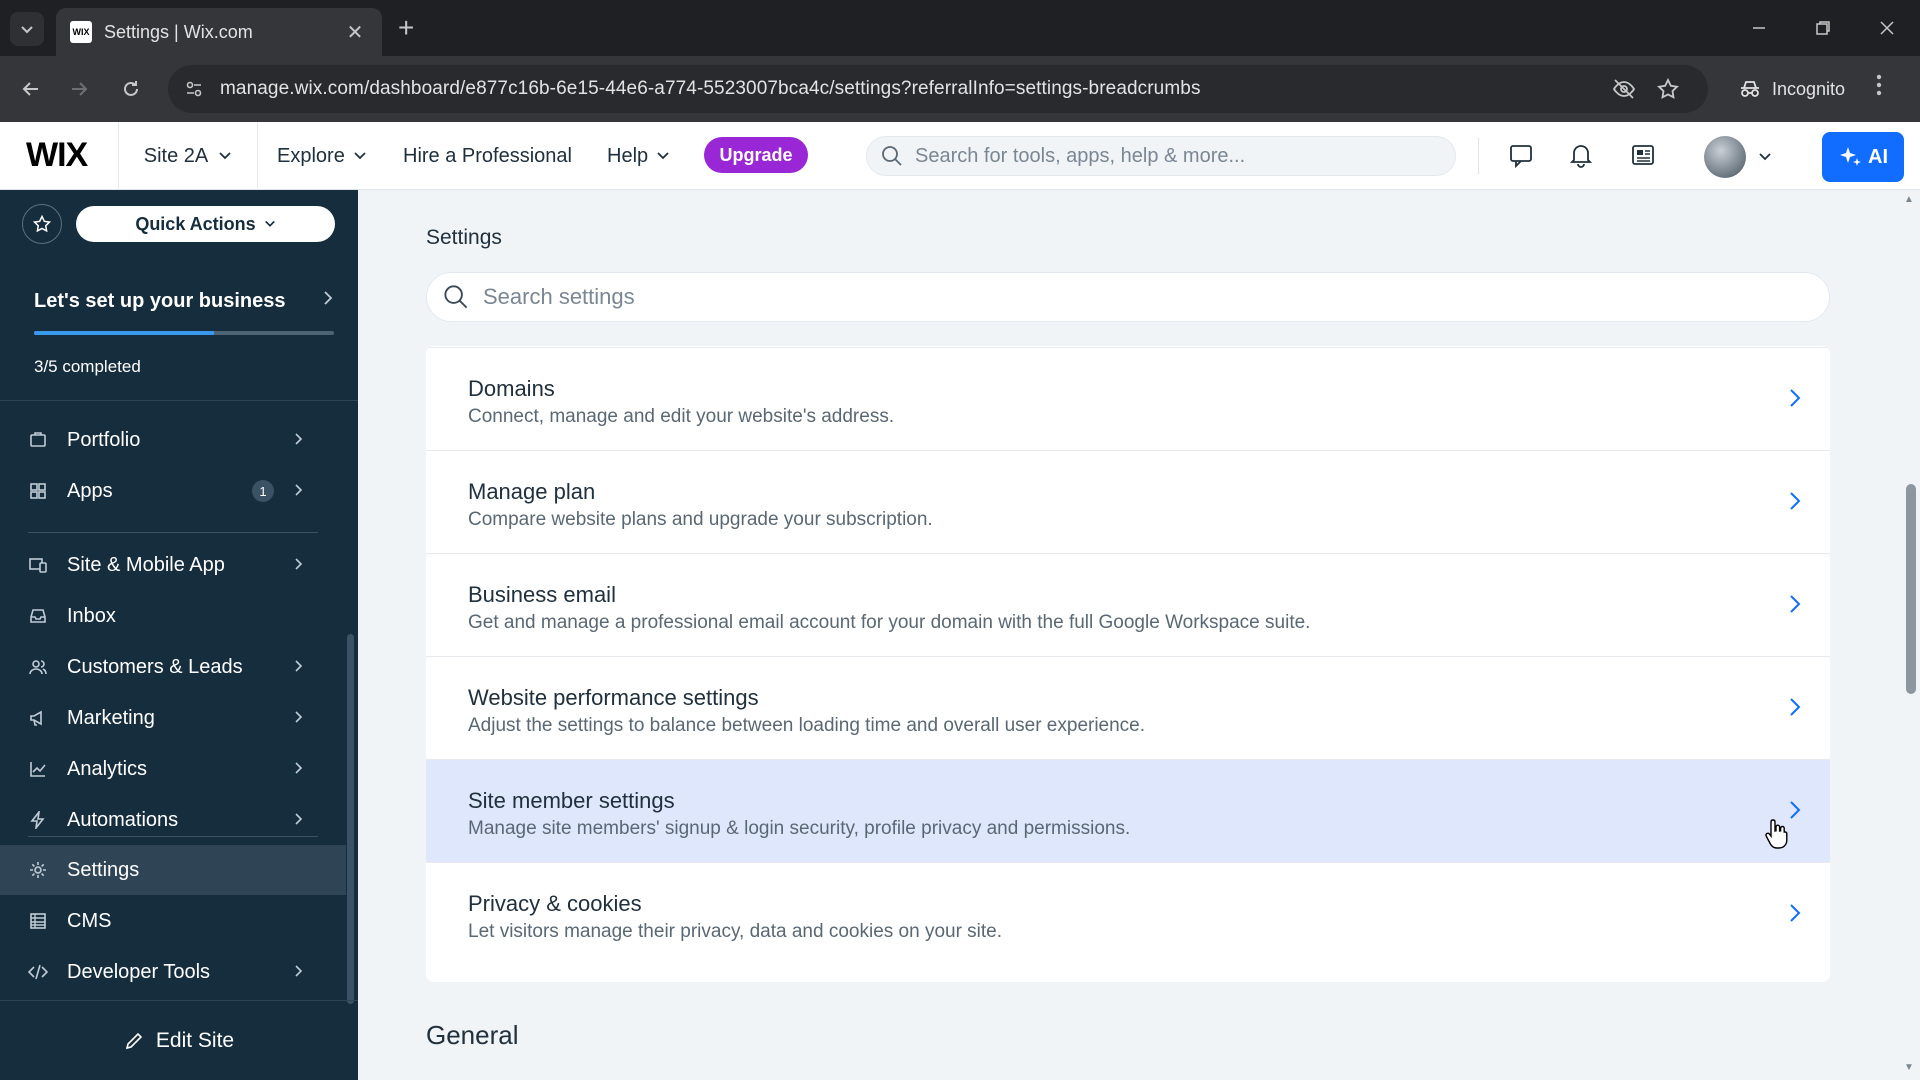 Image resolution: width=1920 pixels, height=1080 pixels. I want to click on upgrade-button: Upgrade, so click(756, 155).